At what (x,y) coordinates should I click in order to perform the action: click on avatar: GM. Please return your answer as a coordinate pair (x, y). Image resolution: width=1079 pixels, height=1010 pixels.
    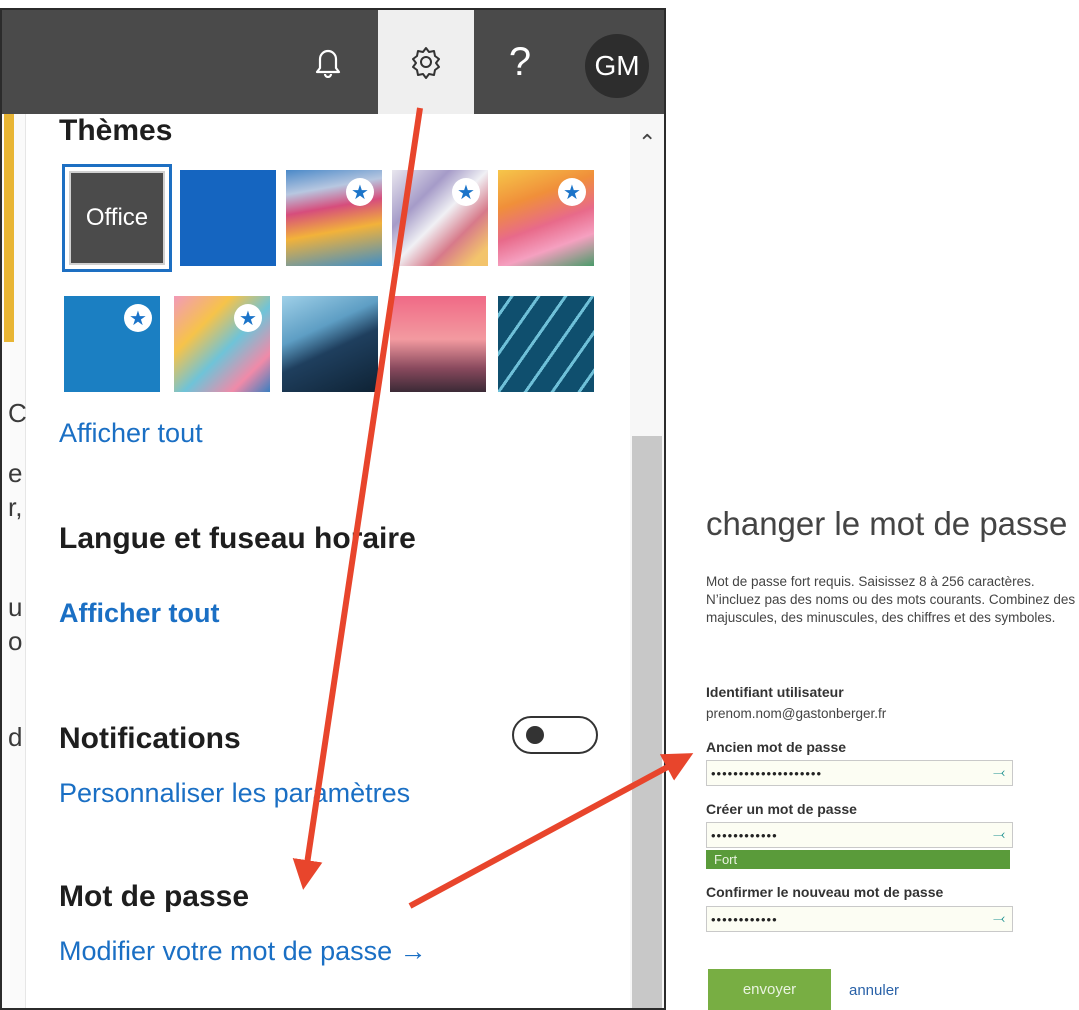
    Looking at the image, I should click on (617, 66).